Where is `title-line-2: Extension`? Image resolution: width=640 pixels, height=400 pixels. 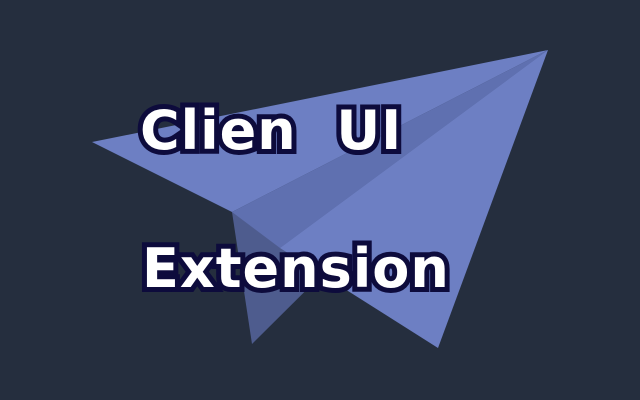 title-line-2: Extension is located at coordinates (295, 269).